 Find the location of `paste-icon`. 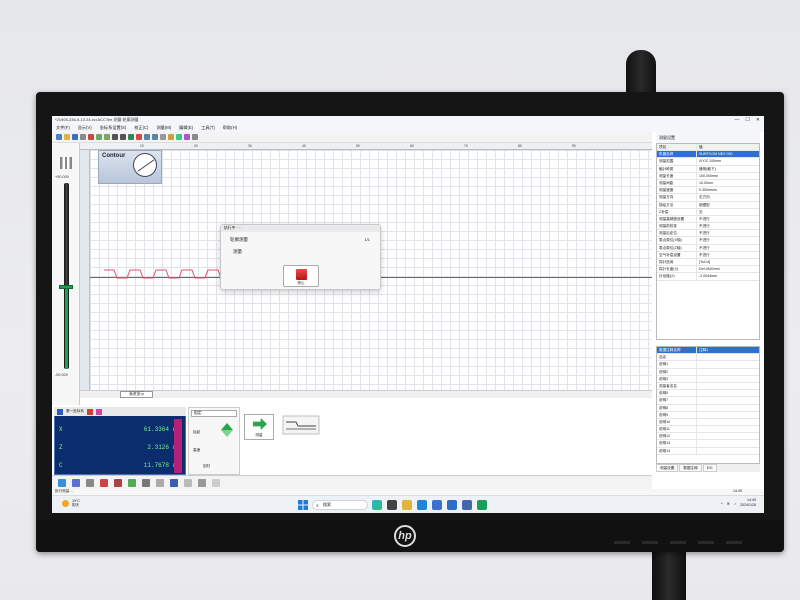

paste-icon is located at coordinates (107, 137).